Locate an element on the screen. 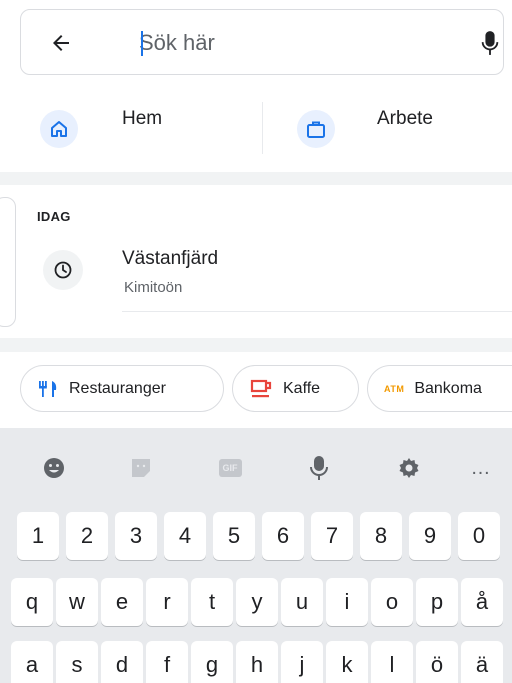  key: 2 is located at coordinates (87, 536).